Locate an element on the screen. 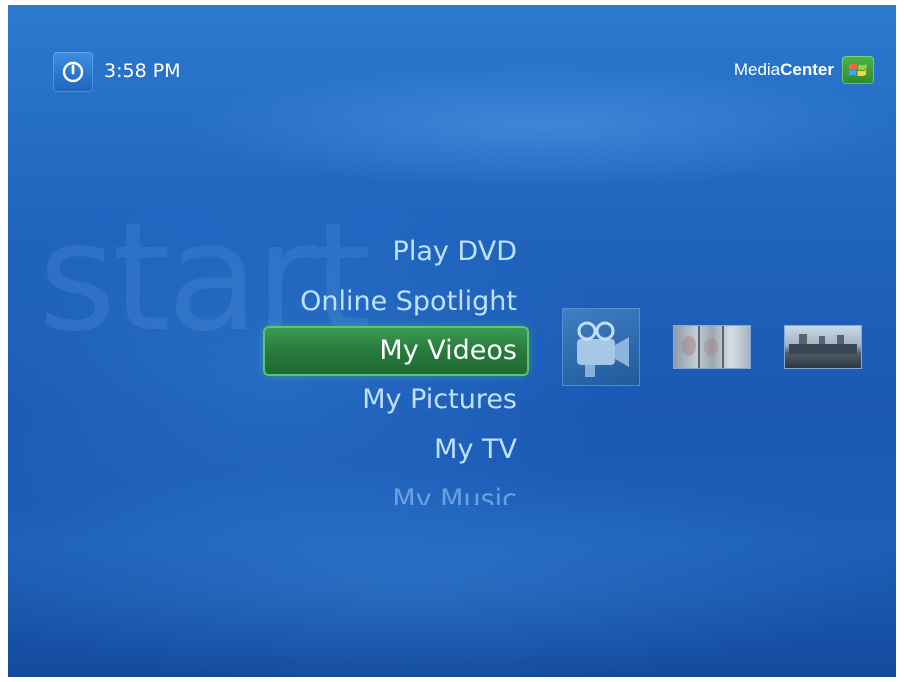 This screenshot has height=682, width=904. menu-item-my-pictures: My Pictures is located at coordinates (396, 400).